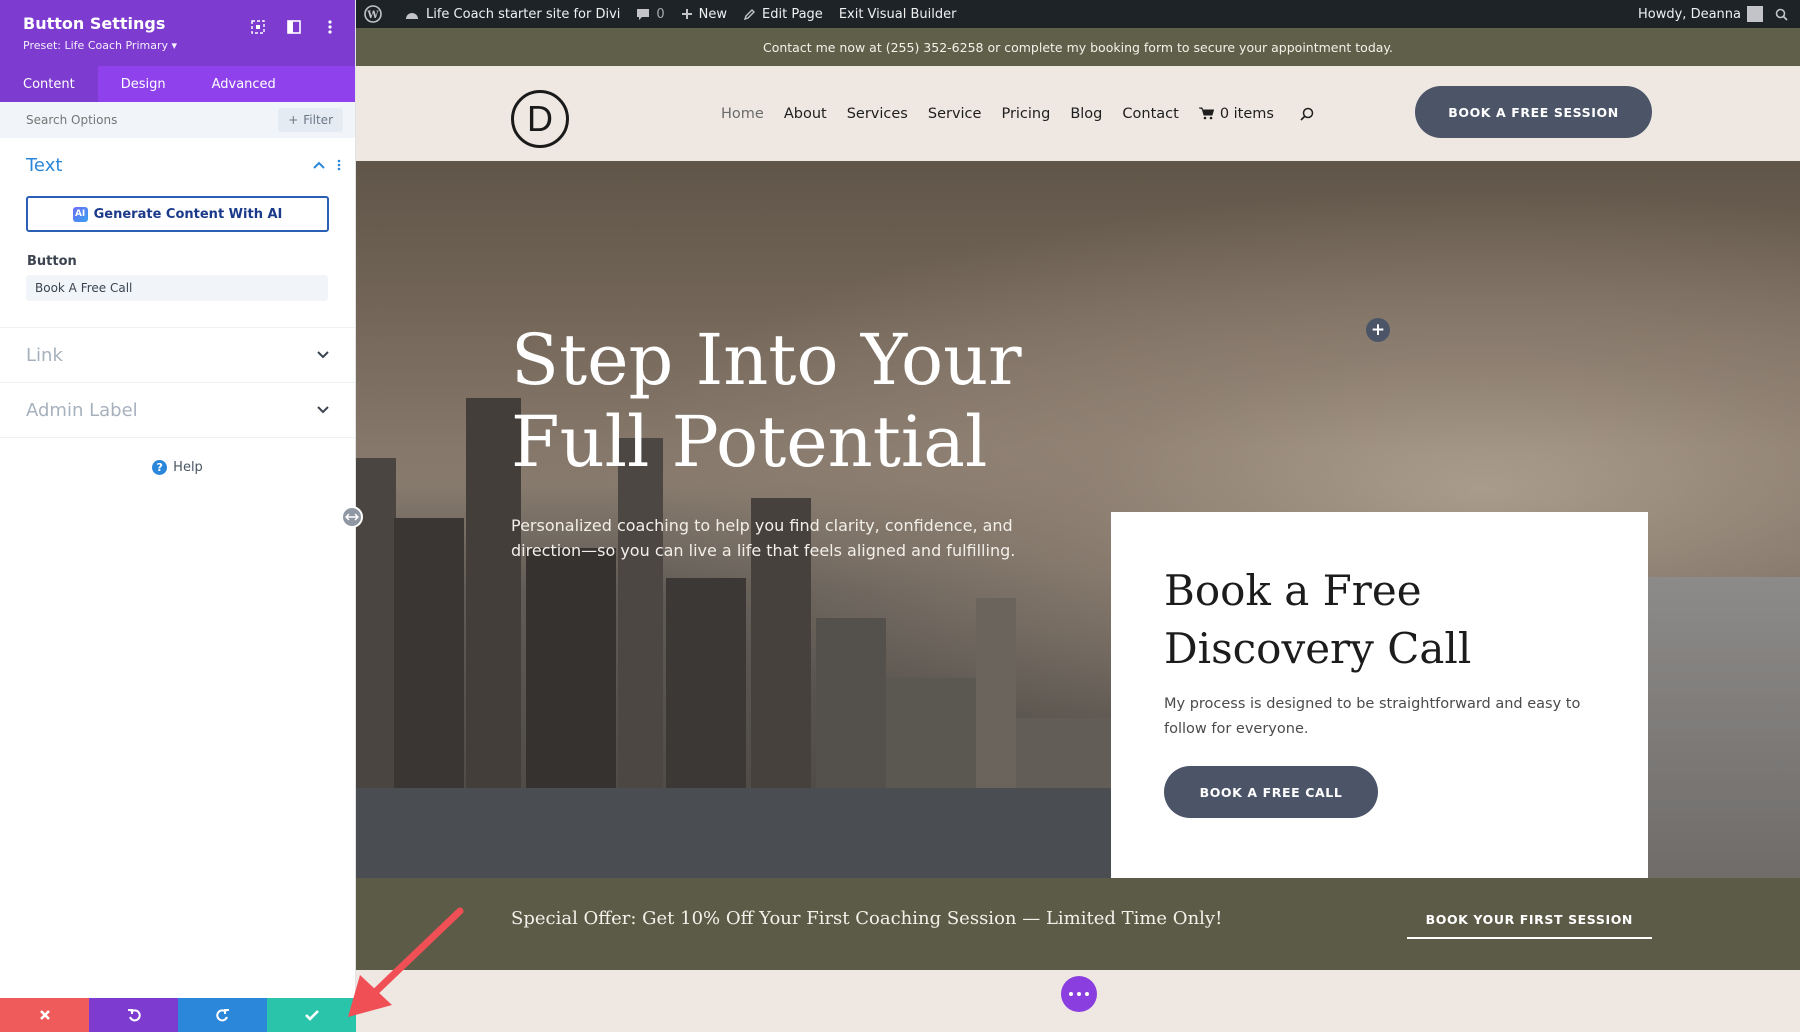  Describe the element at coordinates (311, 1015) in the screenshot. I see `checkmark-icon` at that location.